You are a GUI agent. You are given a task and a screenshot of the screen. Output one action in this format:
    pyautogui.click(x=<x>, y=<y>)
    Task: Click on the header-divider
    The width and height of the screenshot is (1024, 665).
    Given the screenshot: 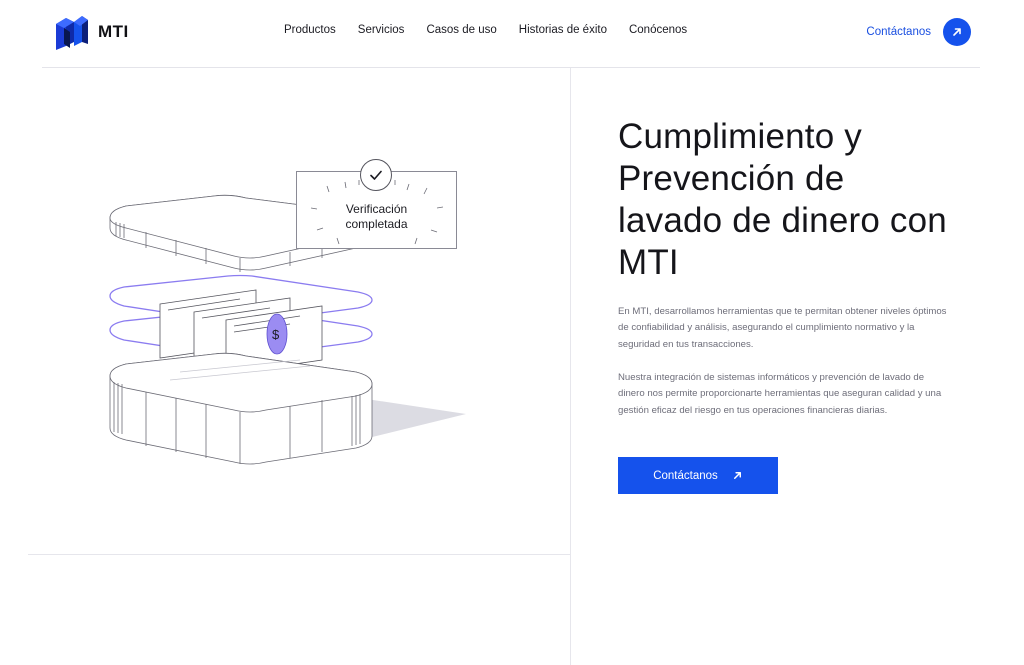 What is the action you would take?
    pyautogui.click(x=511, y=67)
    